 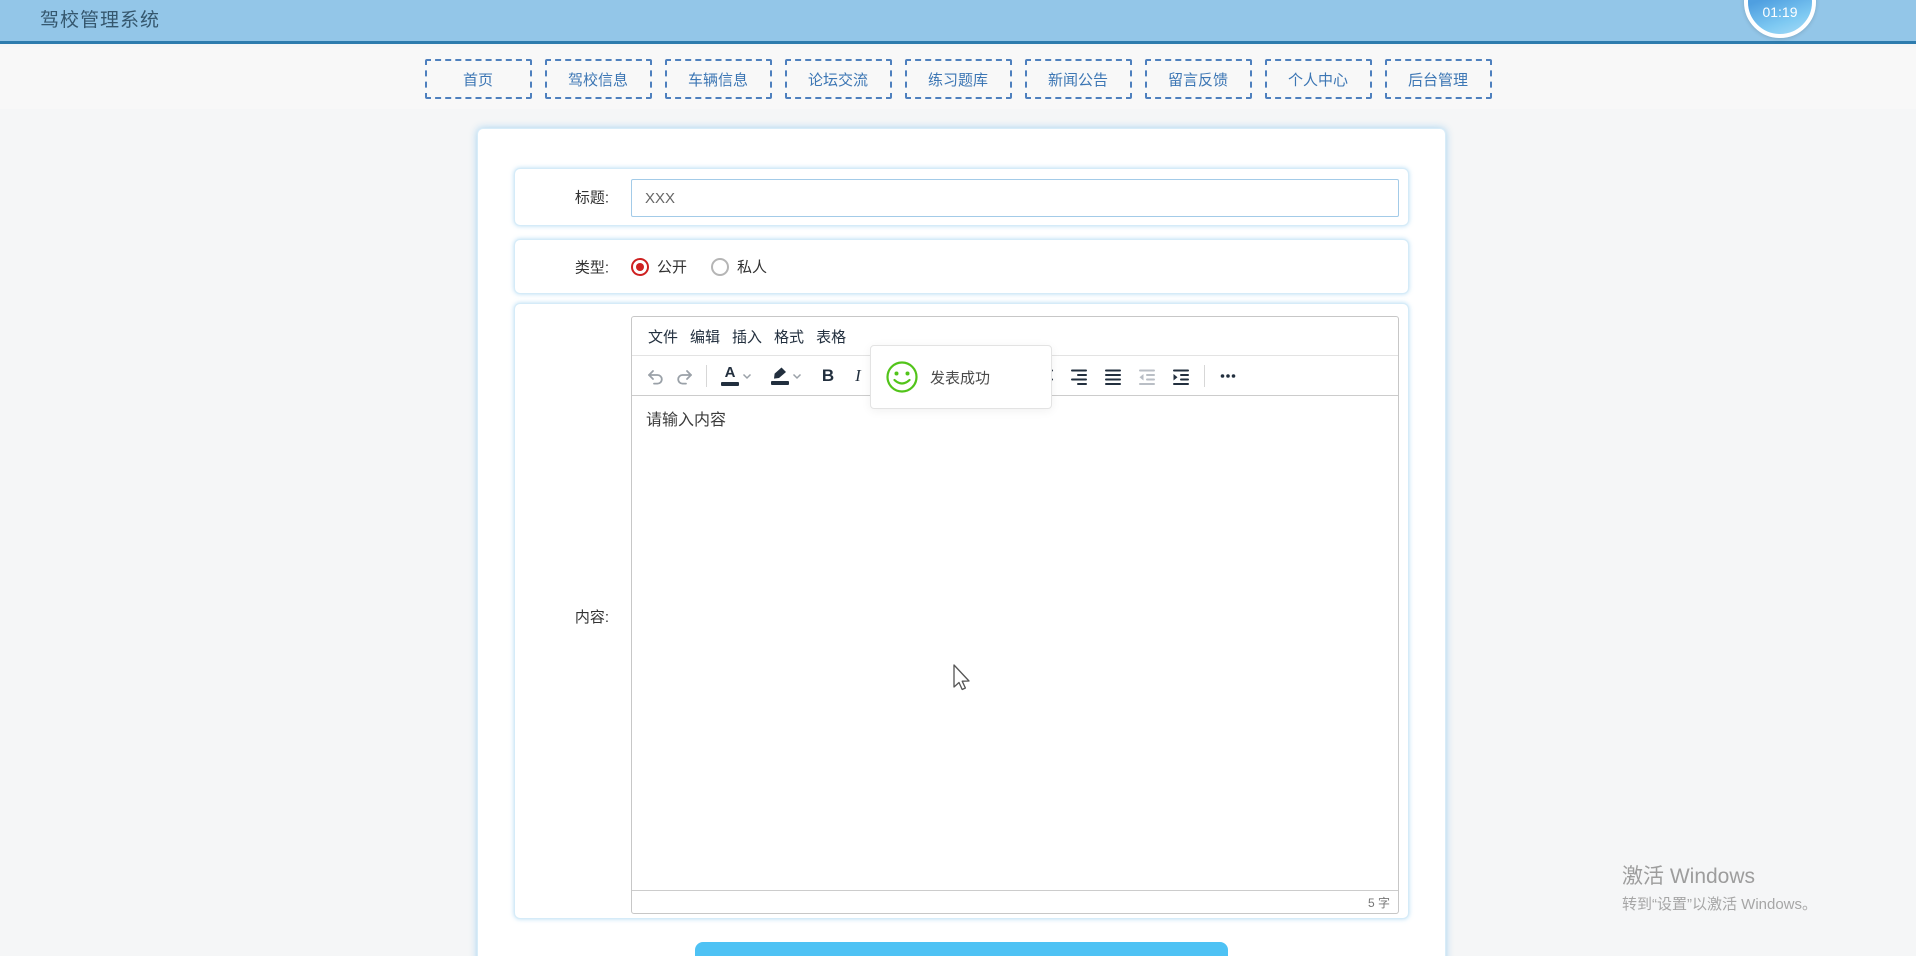 I want to click on type-label: 类型:, so click(x=591, y=267).